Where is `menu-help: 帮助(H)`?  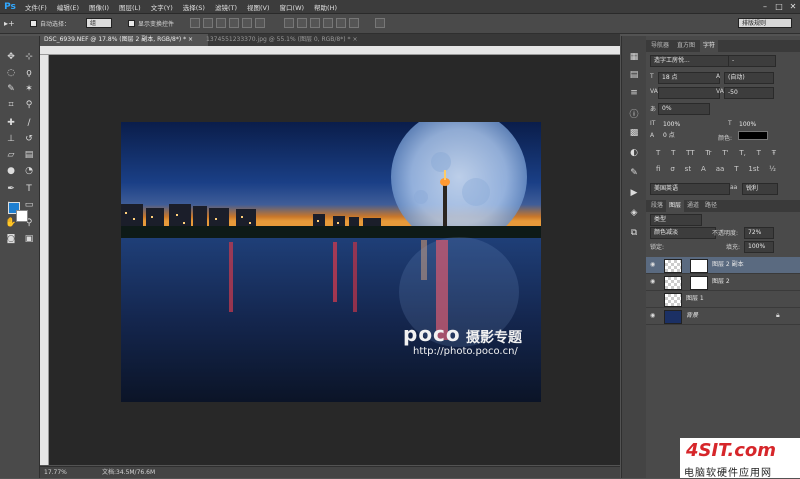
menu-help: 帮助(H) is located at coordinates (325, 7).